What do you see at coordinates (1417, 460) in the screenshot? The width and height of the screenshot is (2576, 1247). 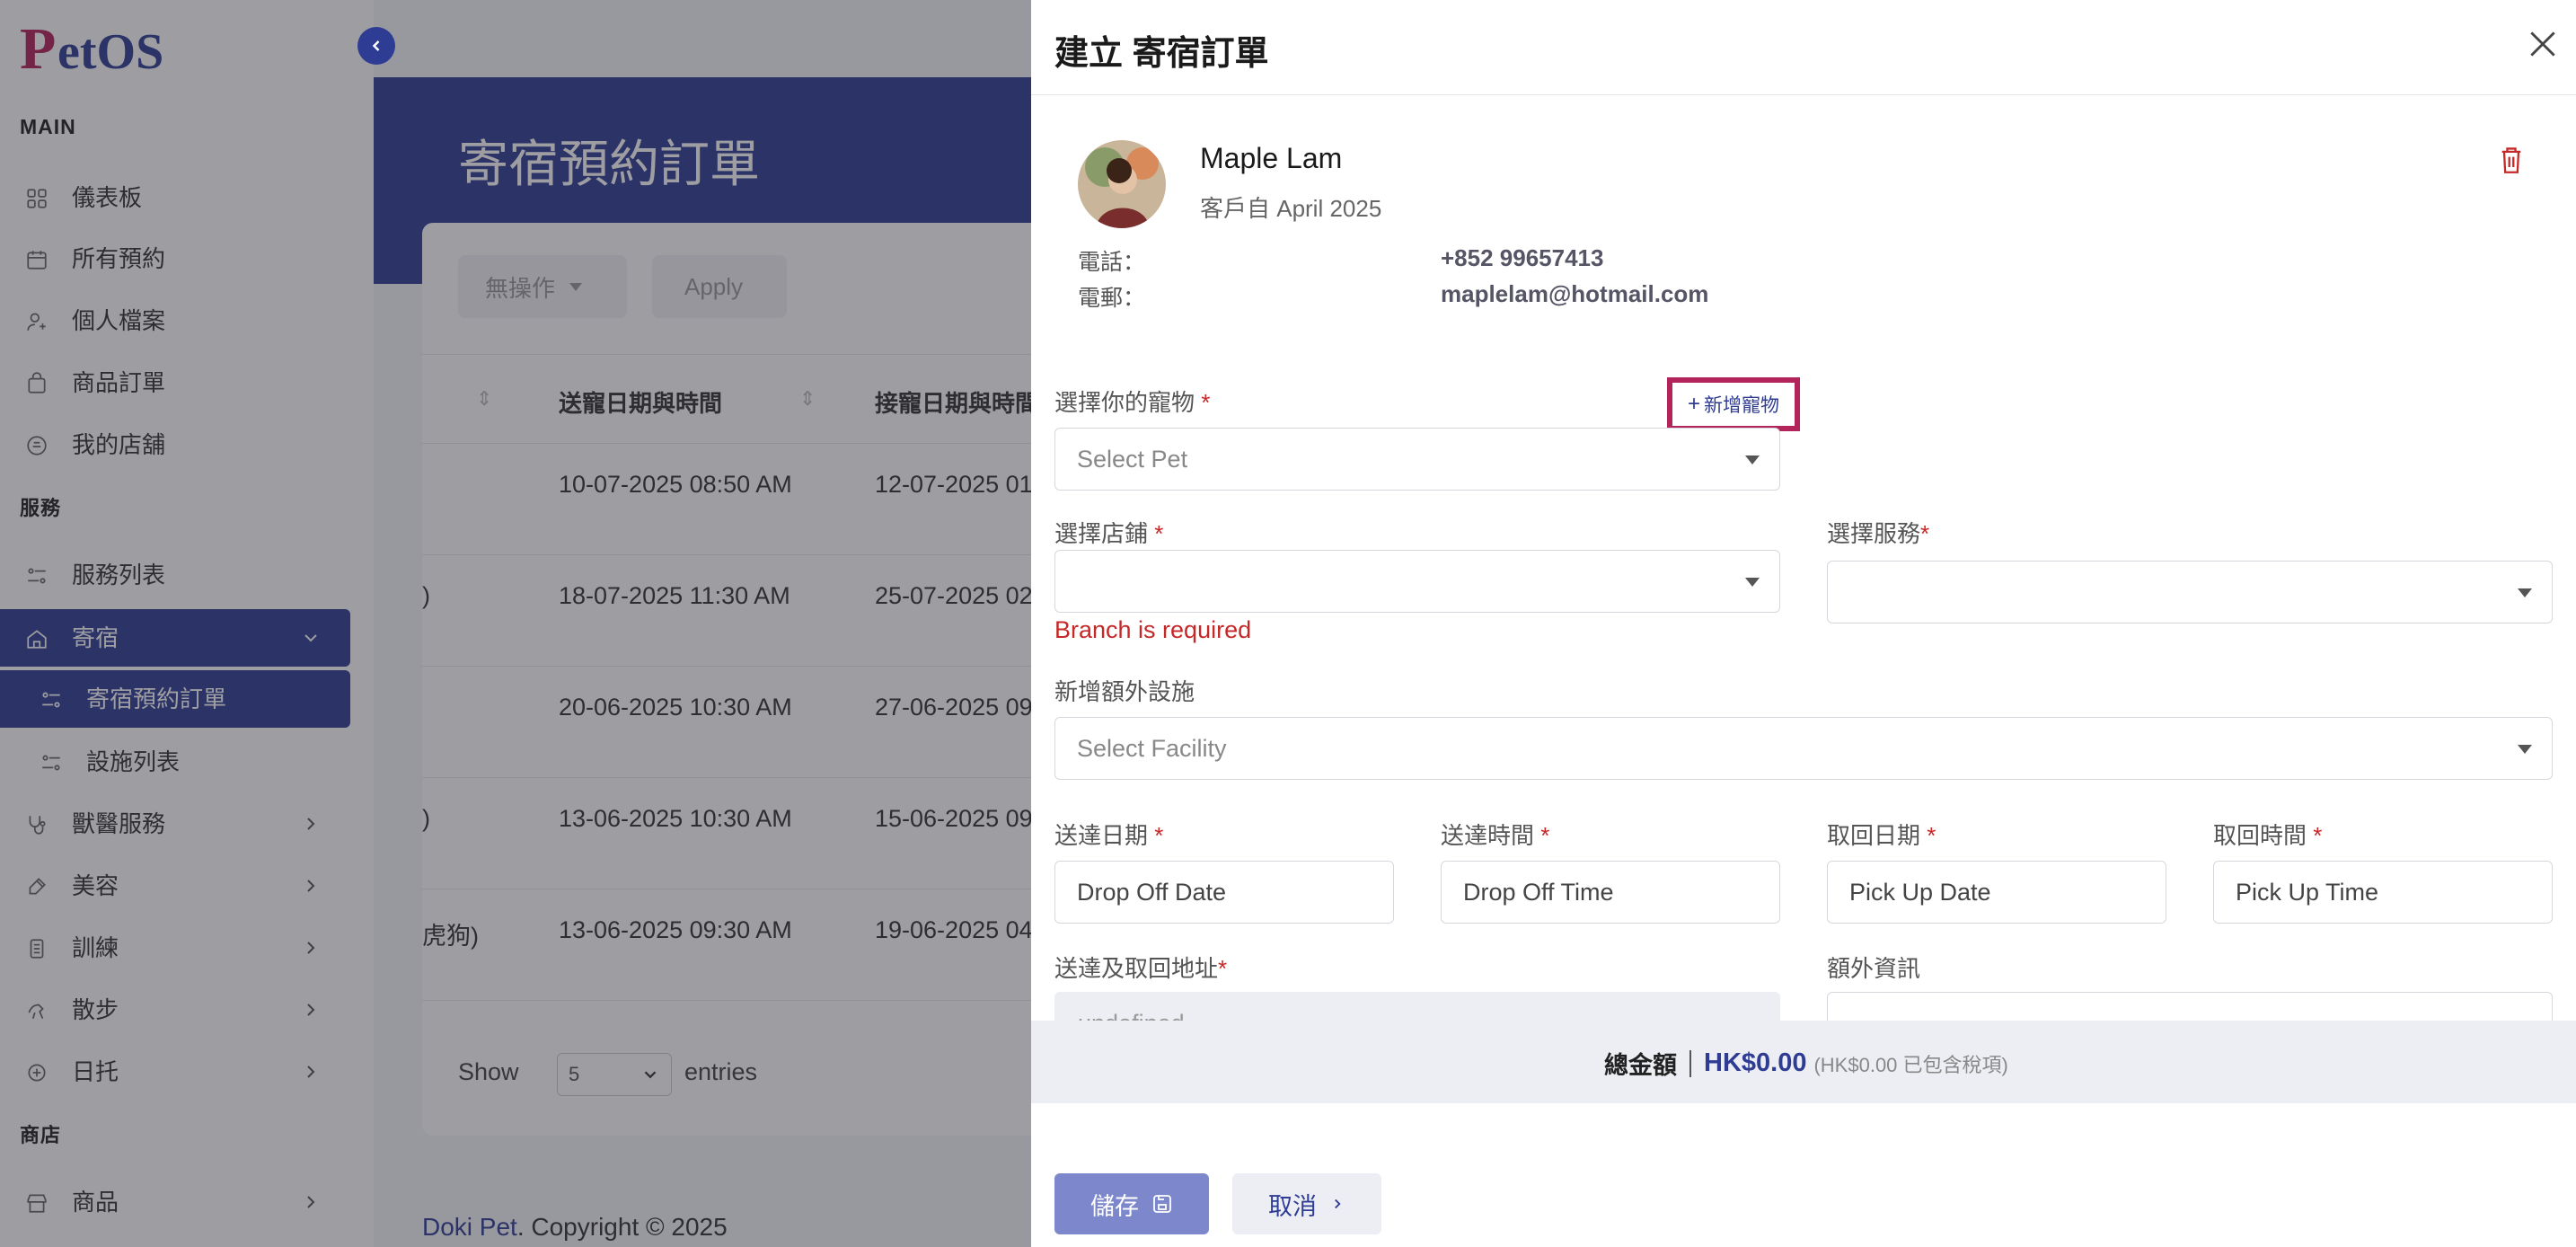 I see `pet-select: Select Pet` at bounding box center [1417, 460].